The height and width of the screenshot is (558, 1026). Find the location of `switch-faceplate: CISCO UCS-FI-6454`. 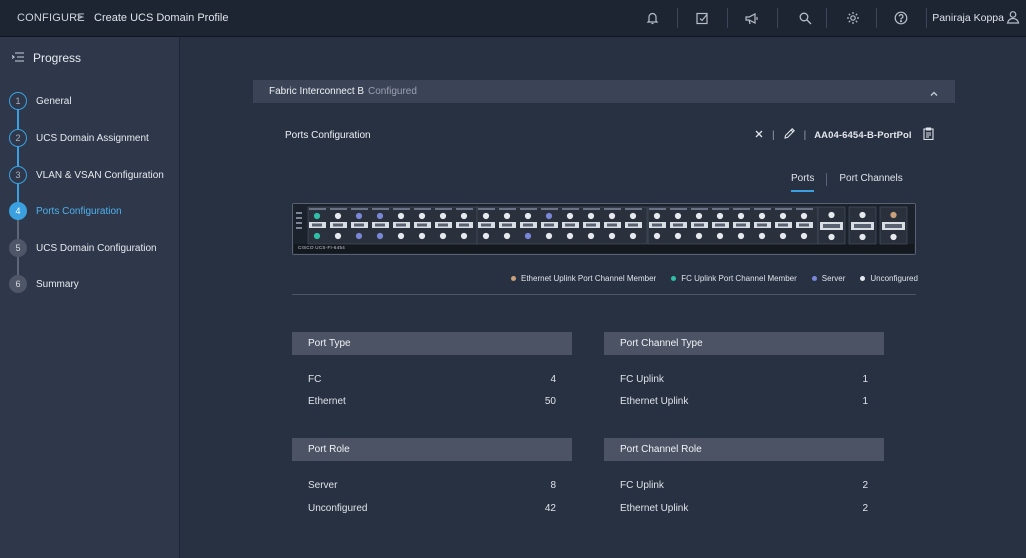

switch-faceplate: CISCO UCS-FI-6454 is located at coordinates (604, 229).